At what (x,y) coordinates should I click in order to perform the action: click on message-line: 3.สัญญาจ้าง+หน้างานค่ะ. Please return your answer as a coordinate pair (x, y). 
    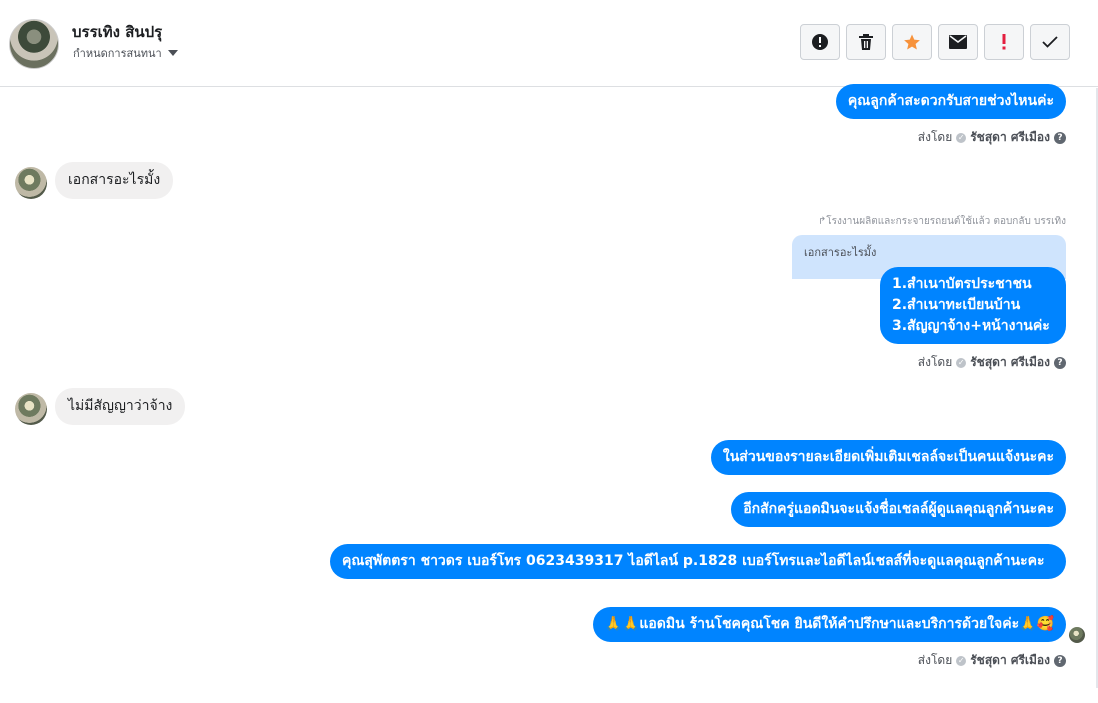
    Looking at the image, I should click on (971, 326).